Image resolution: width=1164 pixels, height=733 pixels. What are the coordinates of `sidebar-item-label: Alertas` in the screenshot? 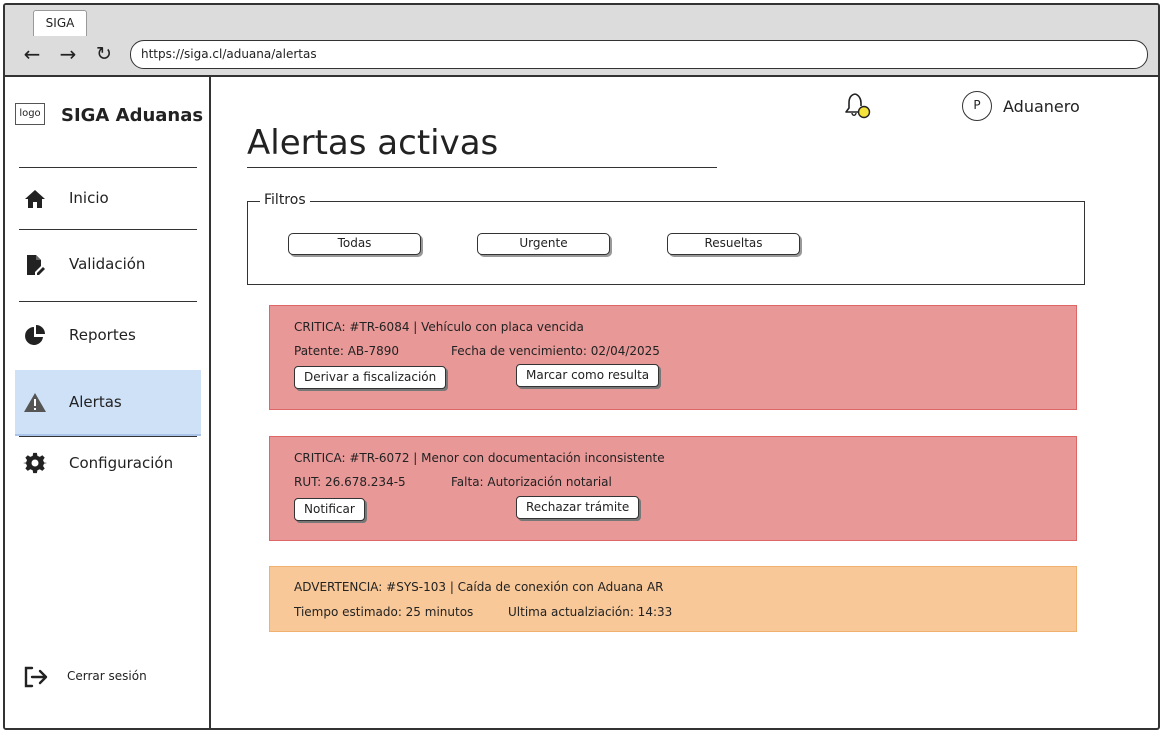 It's located at (95, 402).